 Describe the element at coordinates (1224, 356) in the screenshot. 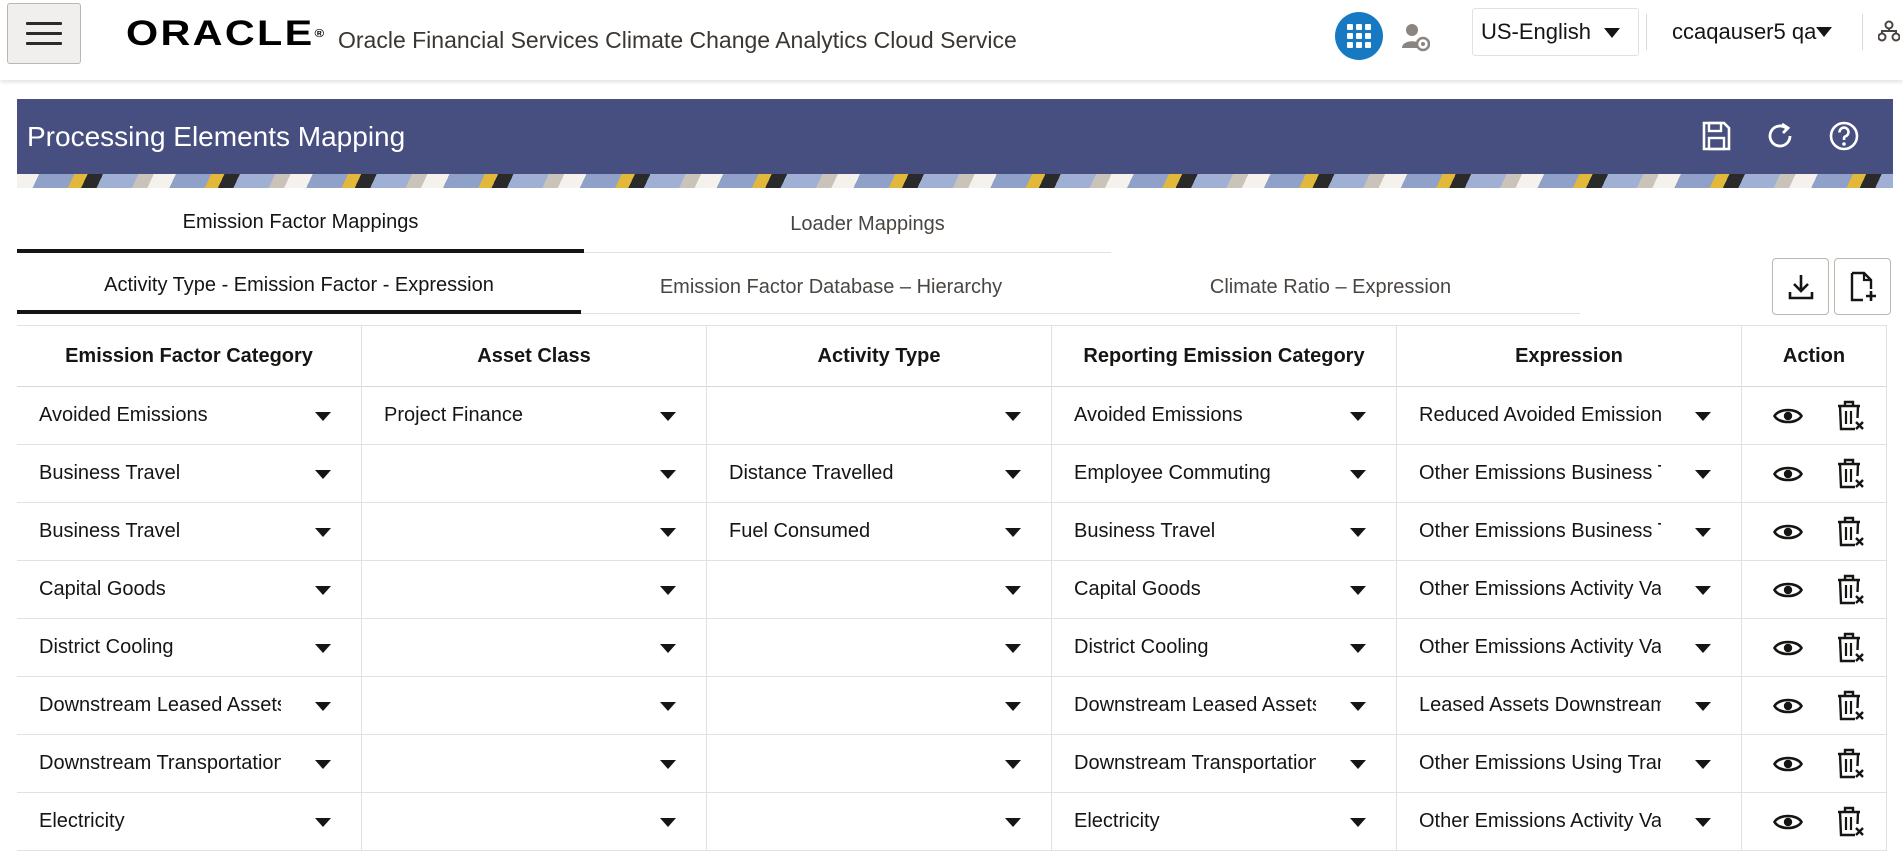

I see `column-header: Reporting Emission Category` at that location.